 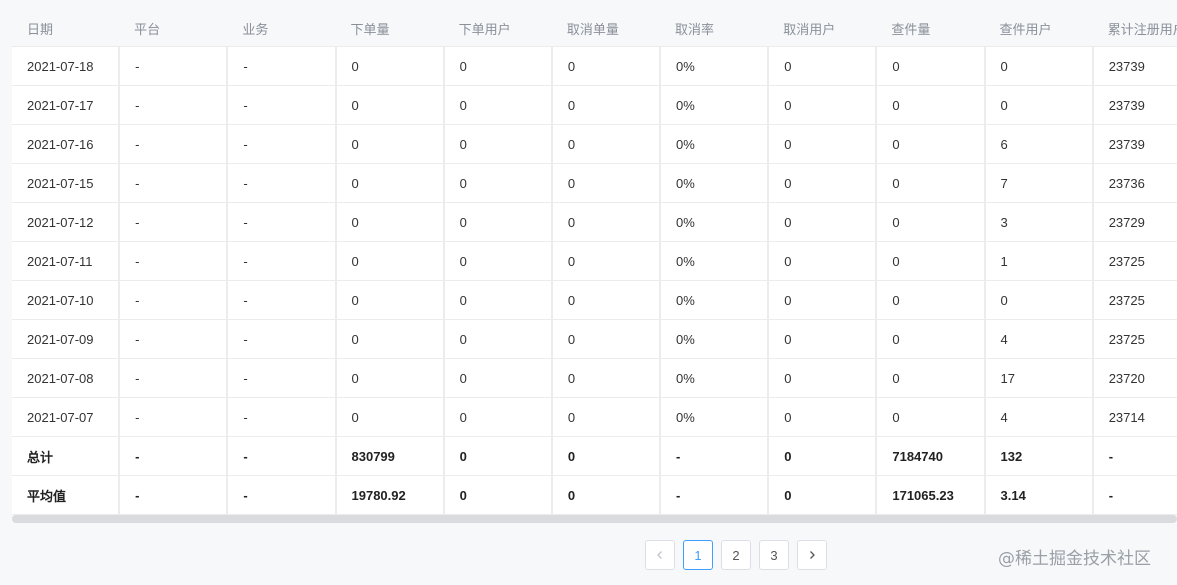 What do you see at coordinates (1134, 417) in the screenshot?
I see `table-cell: 23714` at bounding box center [1134, 417].